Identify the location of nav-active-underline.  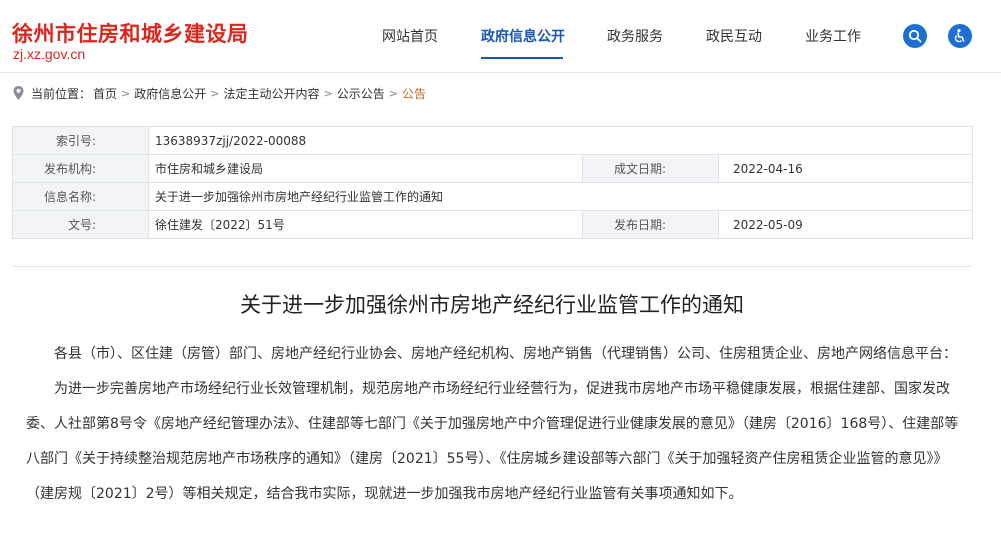
(522, 58).